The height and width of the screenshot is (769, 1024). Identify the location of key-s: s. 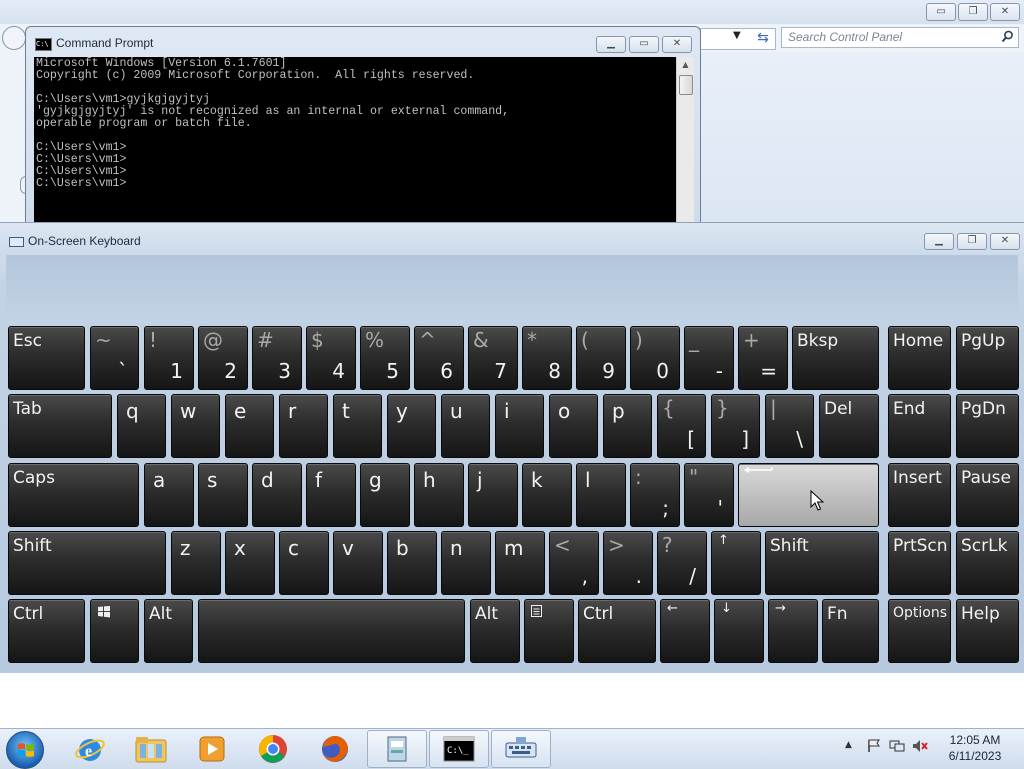
(223, 495).